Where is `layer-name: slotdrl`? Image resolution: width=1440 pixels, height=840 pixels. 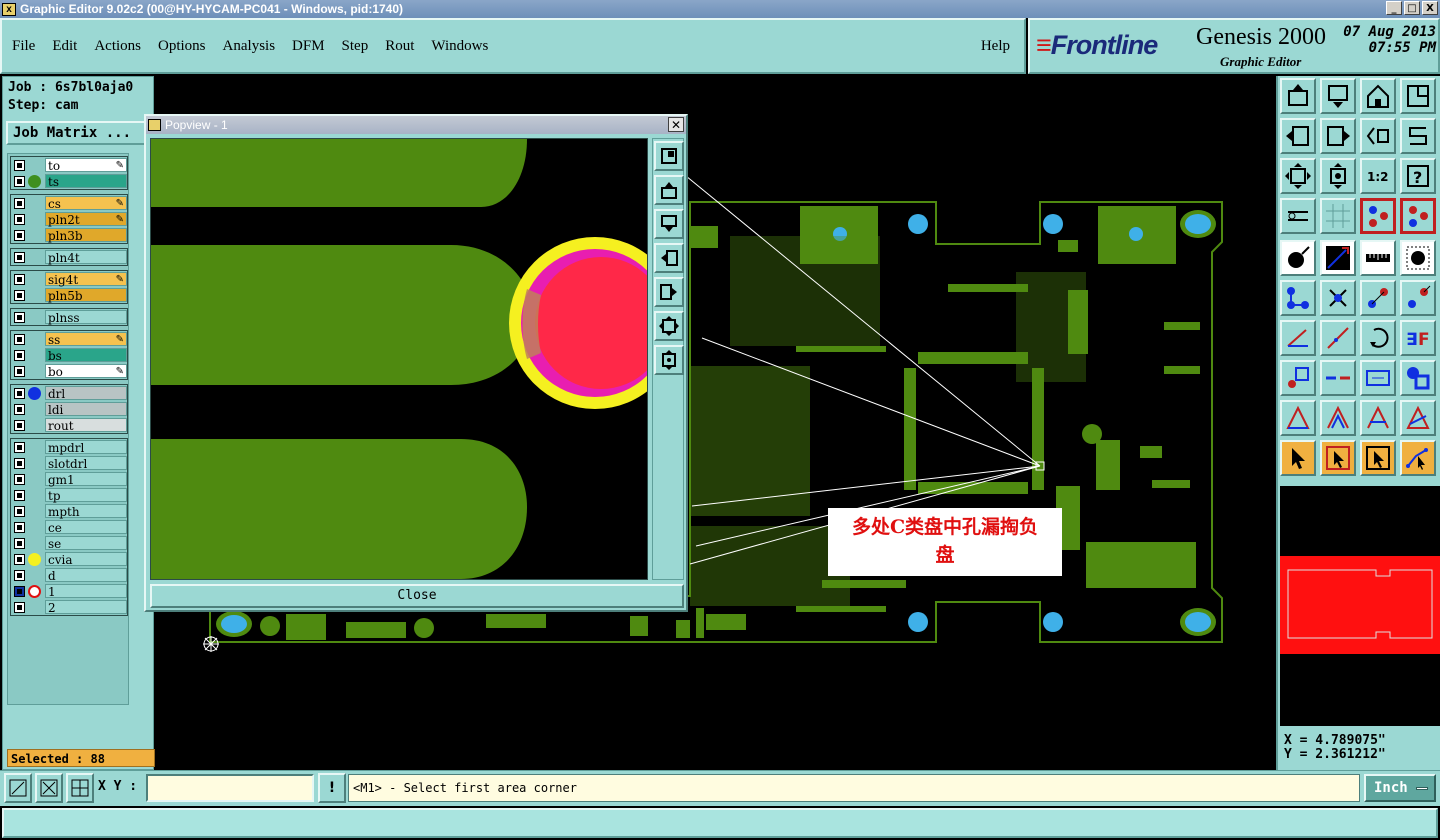
layer-name: slotdrl is located at coordinates (86, 463).